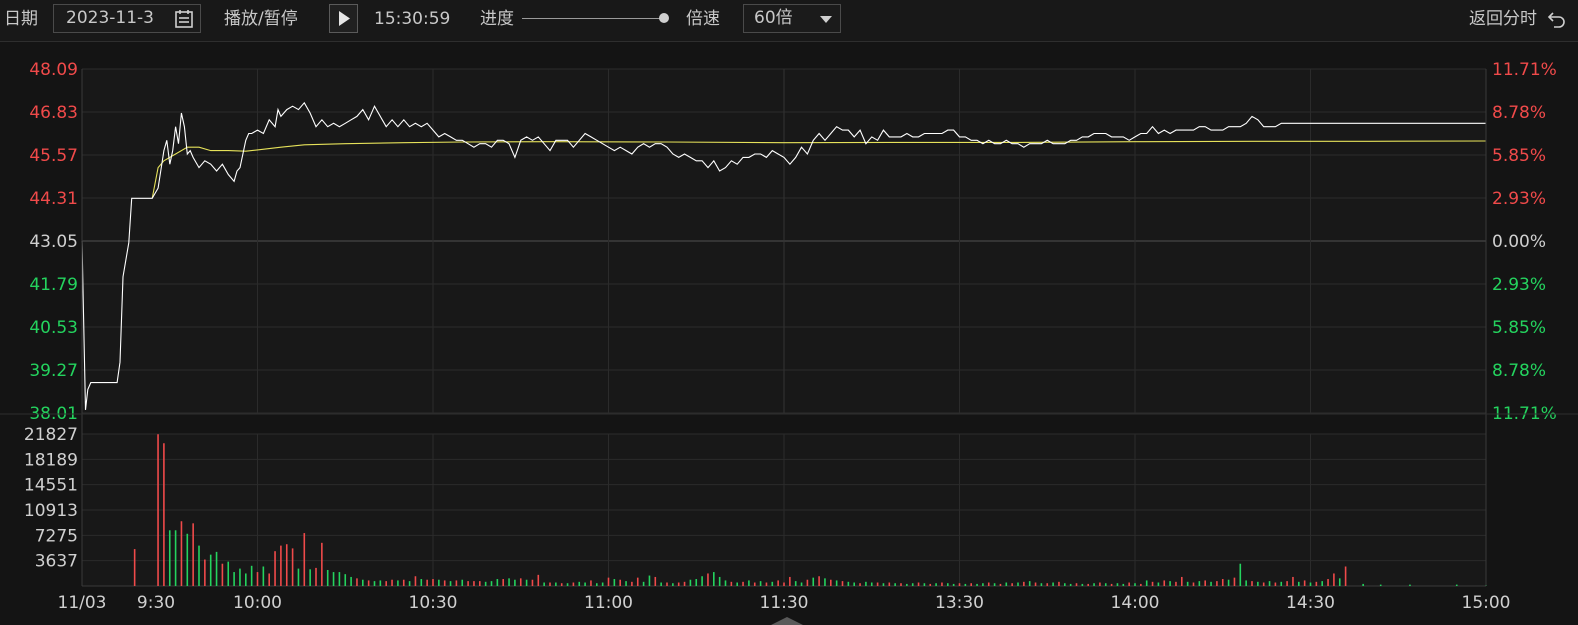 The image size is (1578, 625). What do you see at coordinates (703, 19) in the screenshot?
I see `speed-label: 倍速` at bounding box center [703, 19].